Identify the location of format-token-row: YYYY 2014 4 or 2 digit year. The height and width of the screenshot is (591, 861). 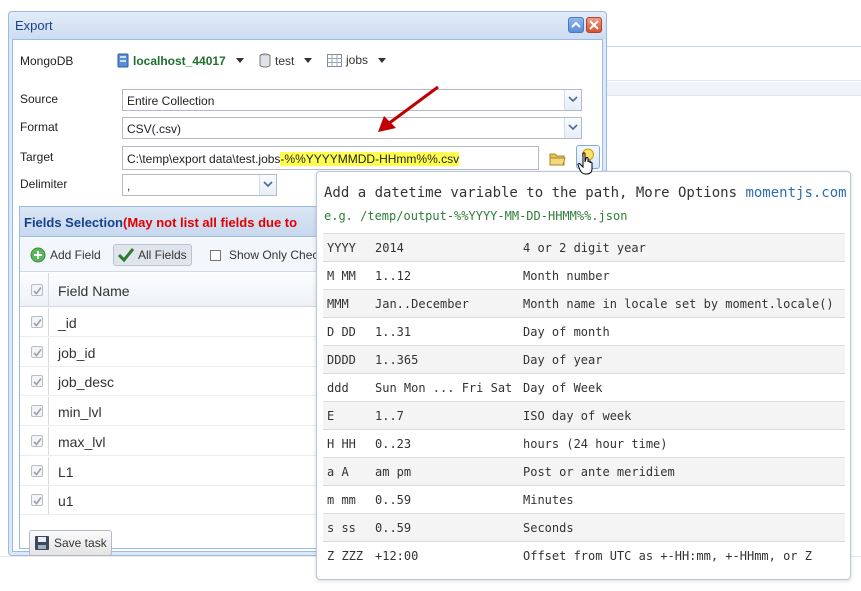
(584, 247).